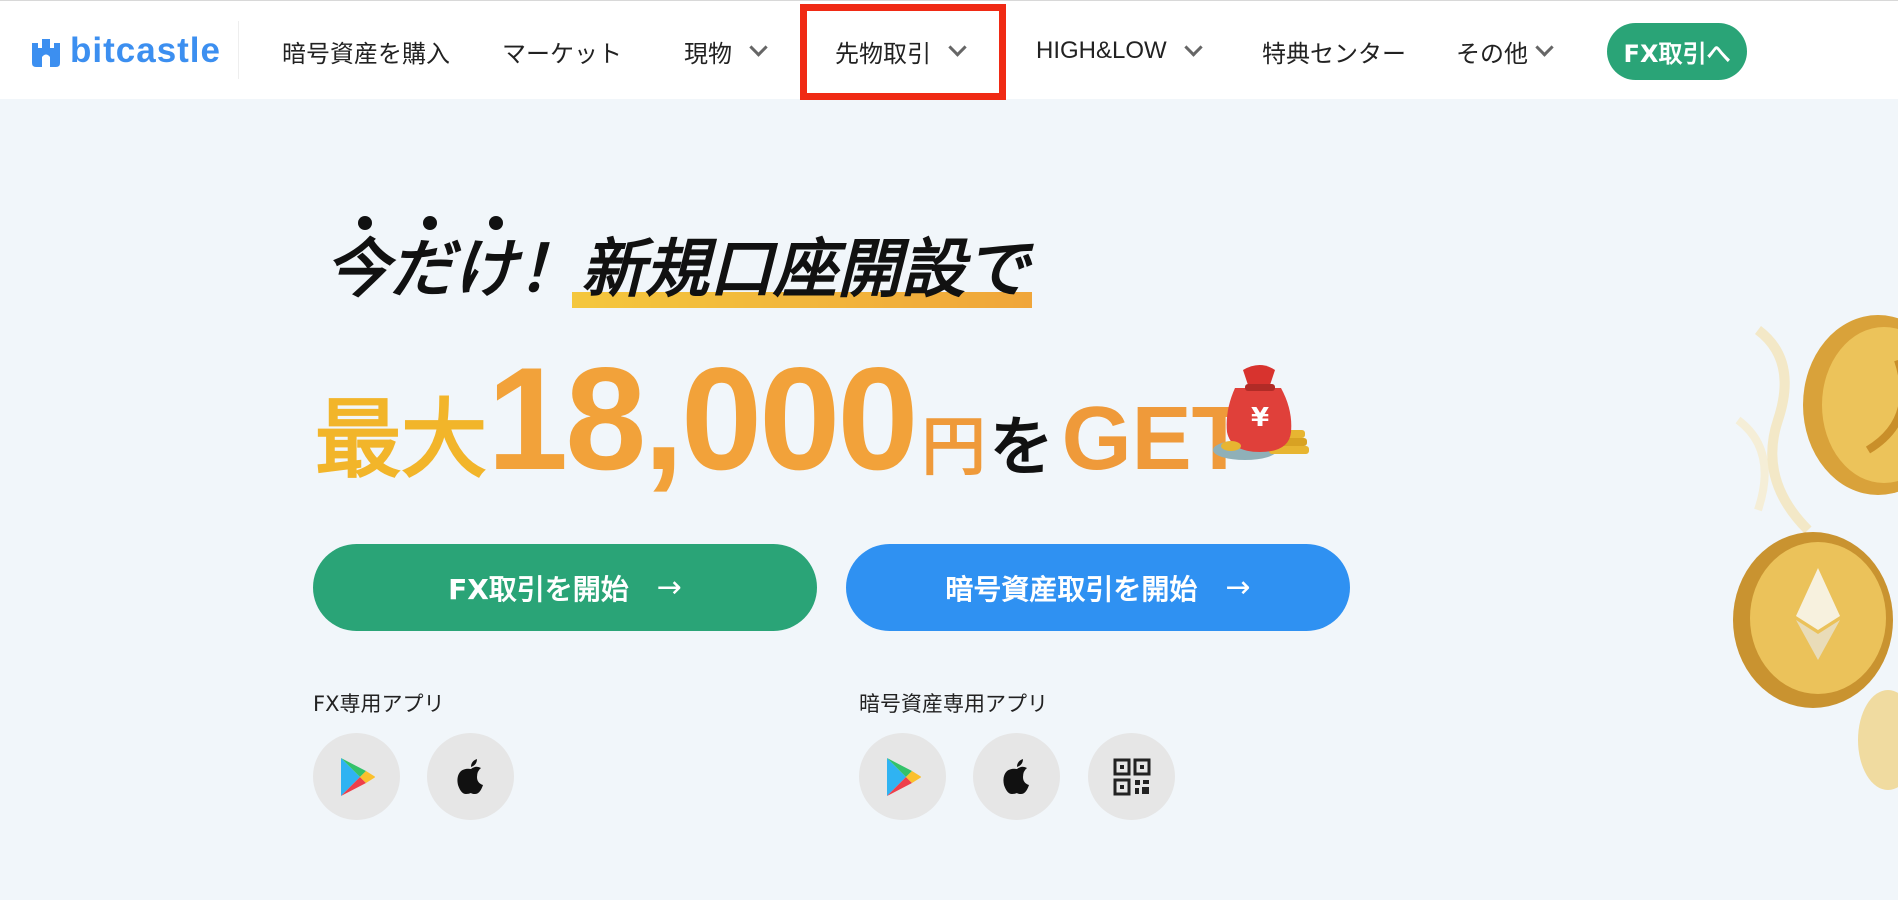 The height and width of the screenshot is (900, 1898). What do you see at coordinates (379, 704) in the screenshot?
I see `fx-app-label: FX専用アプリ` at bounding box center [379, 704].